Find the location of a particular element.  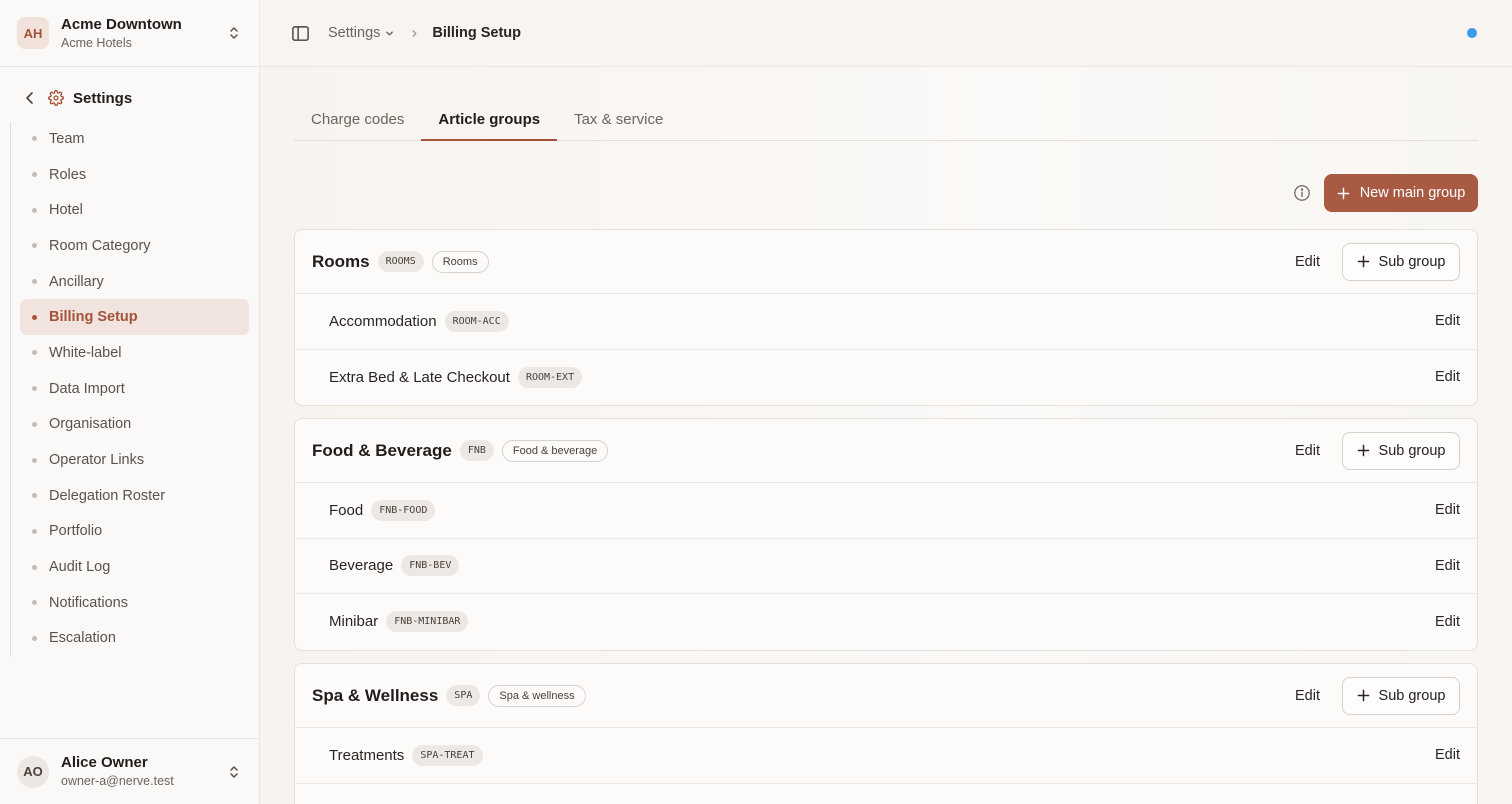

sidebar-item-data-import: Data Import is located at coordinates (134, 389).